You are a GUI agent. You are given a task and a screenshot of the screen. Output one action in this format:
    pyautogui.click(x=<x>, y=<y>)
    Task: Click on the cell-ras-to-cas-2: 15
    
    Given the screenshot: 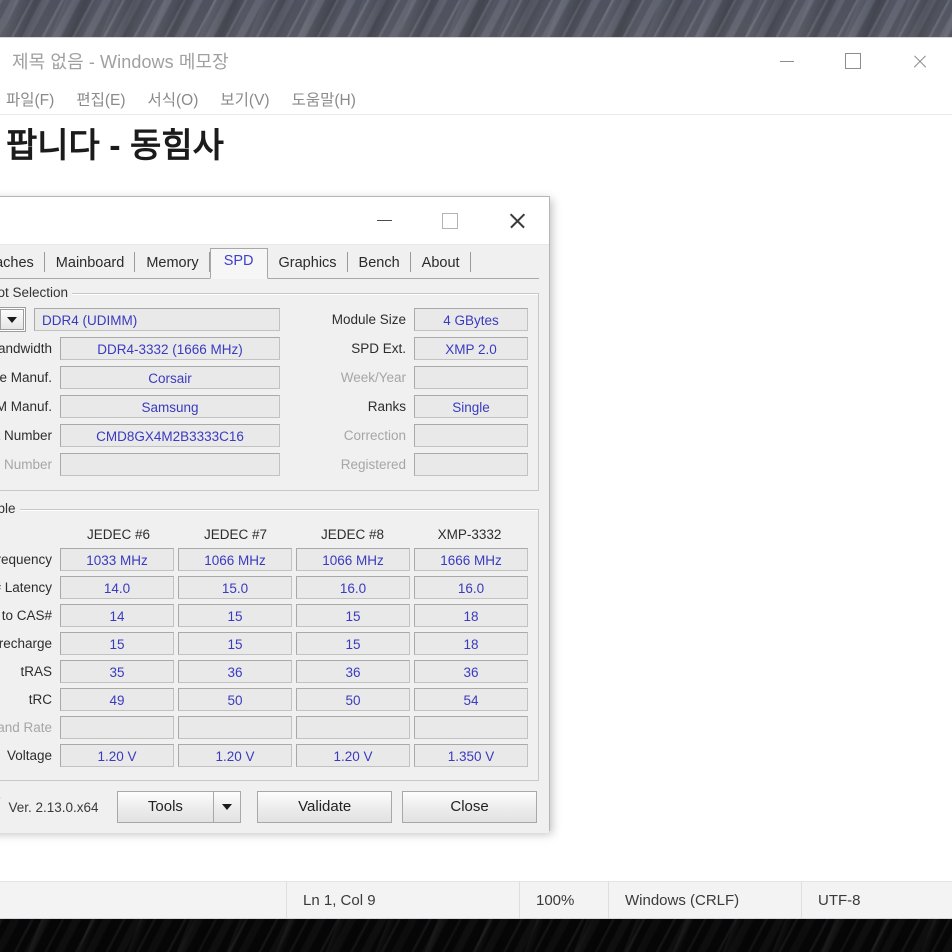 What is the action you would take?
    pyautogui.click(x=353, y=615)
    